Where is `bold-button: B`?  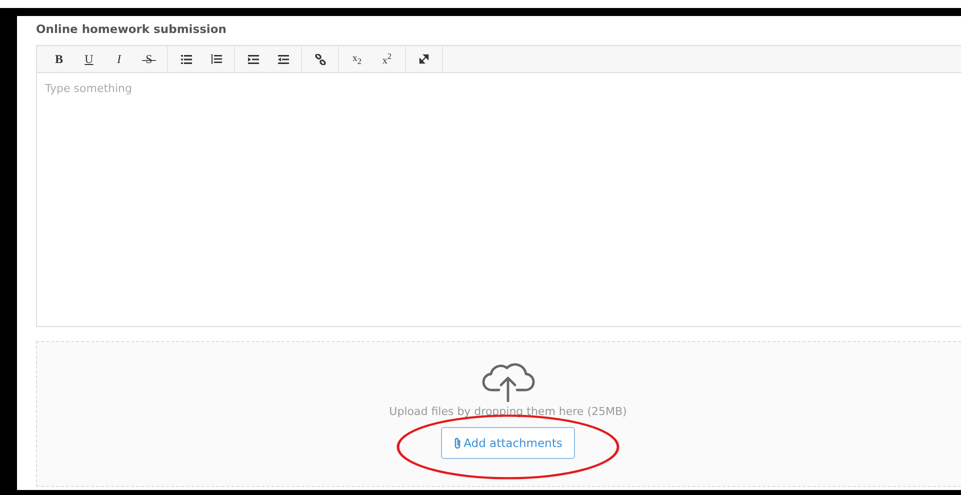 bold-button: B is located at coordinates (59, 59).